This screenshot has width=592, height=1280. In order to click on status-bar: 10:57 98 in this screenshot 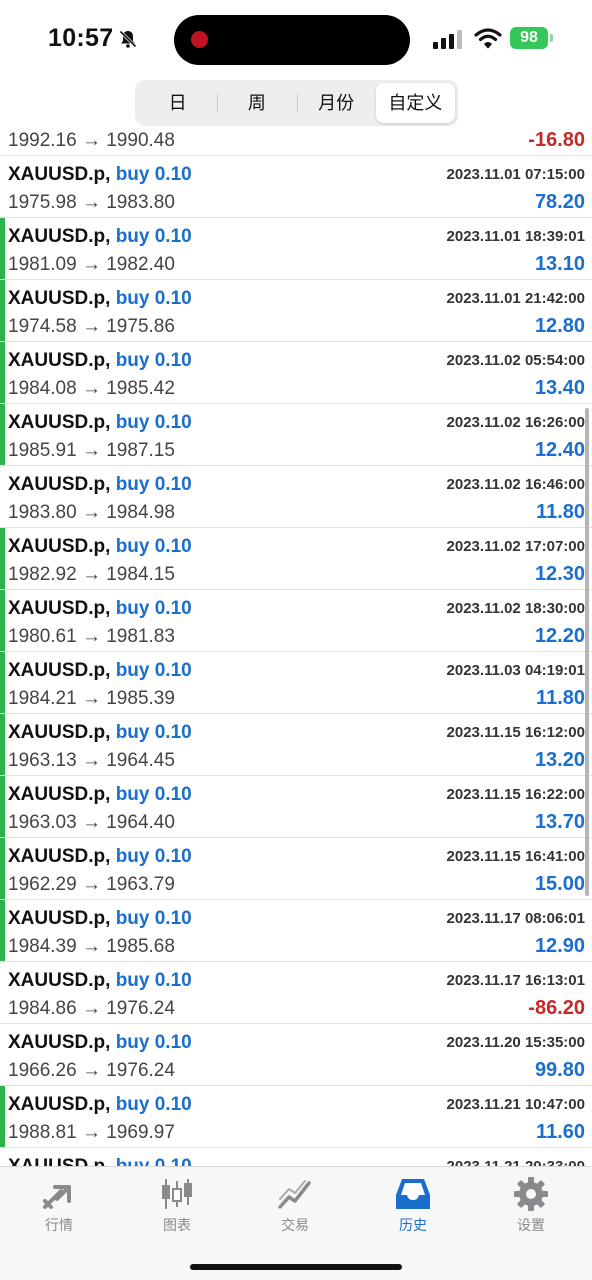, I will do `click(296, 40)`.